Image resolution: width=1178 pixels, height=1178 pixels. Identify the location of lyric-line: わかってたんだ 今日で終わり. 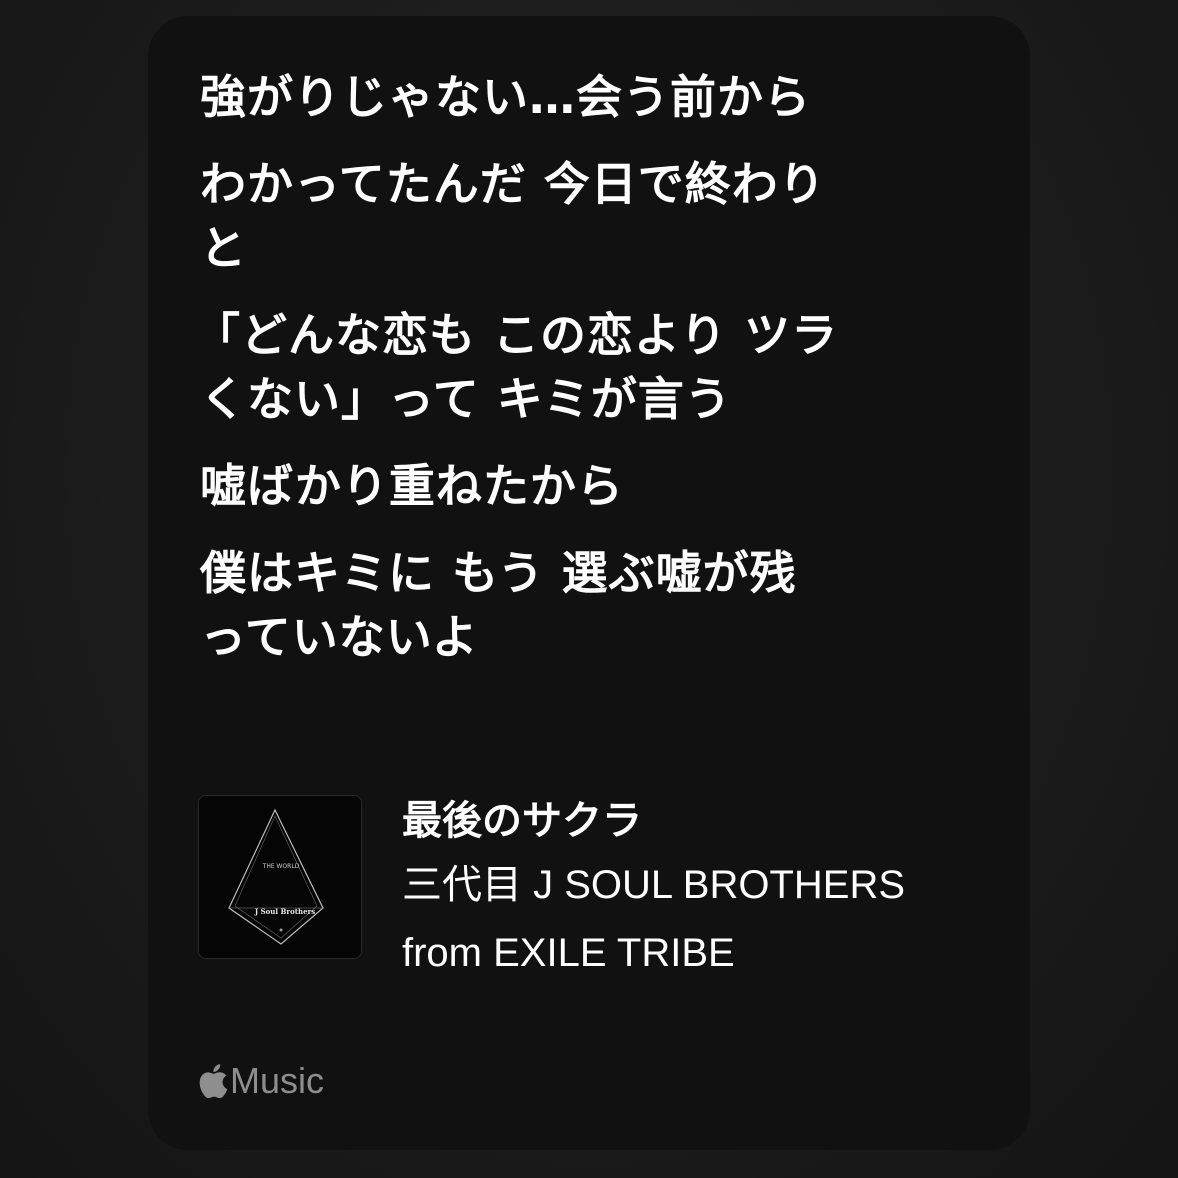
(513, 184).